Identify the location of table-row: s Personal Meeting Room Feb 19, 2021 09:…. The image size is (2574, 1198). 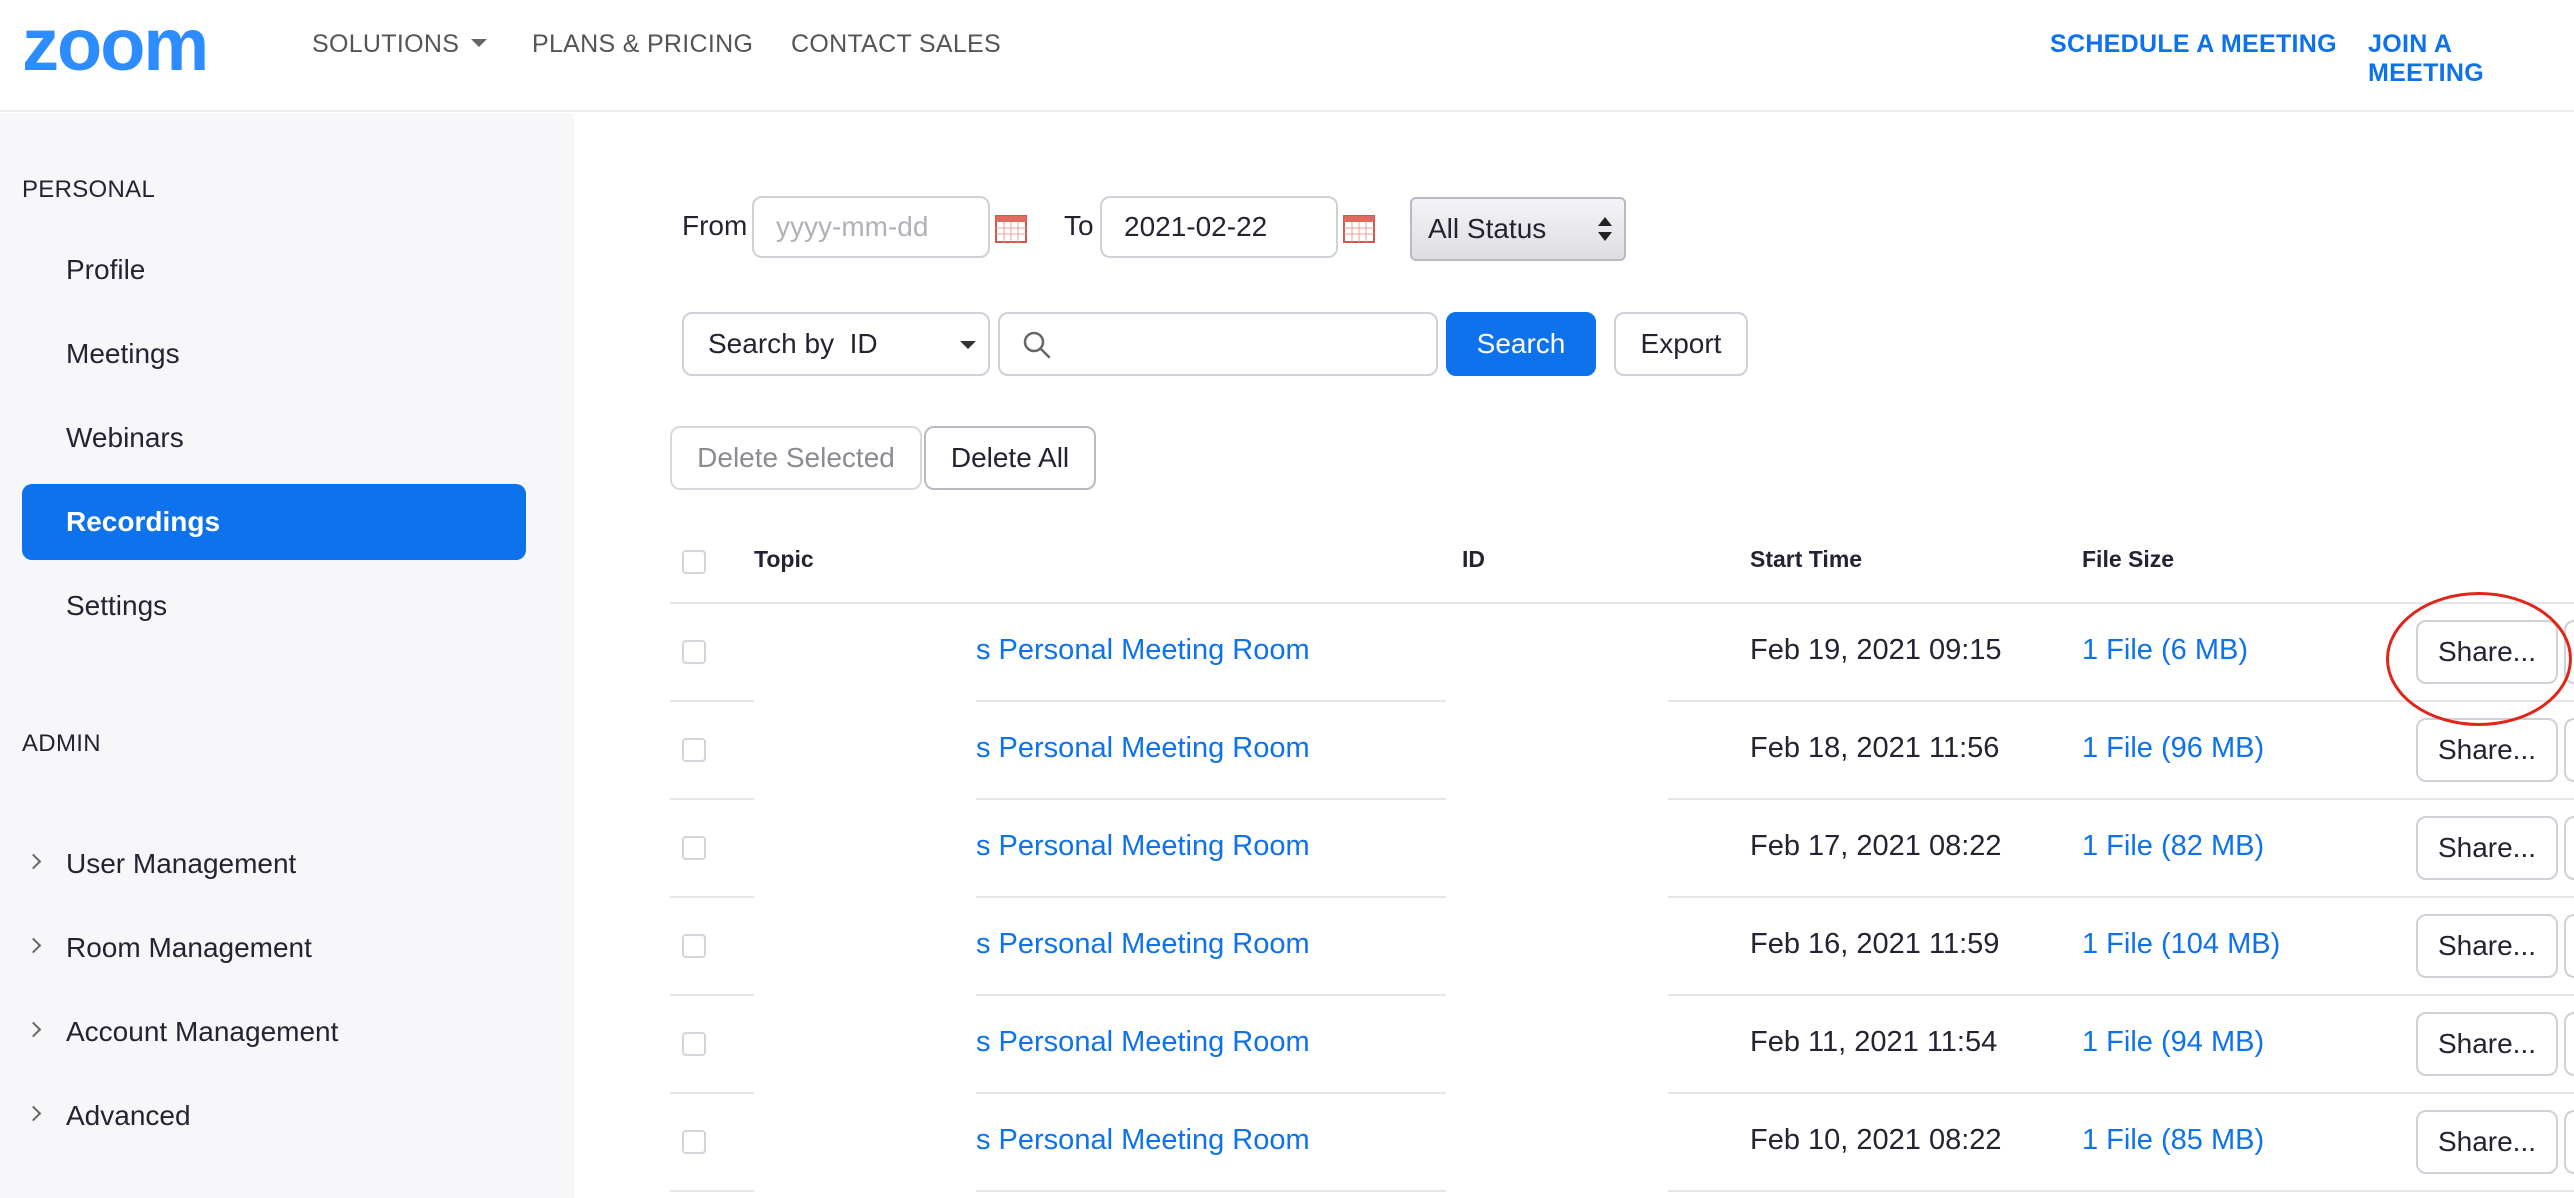
(1622, 653).